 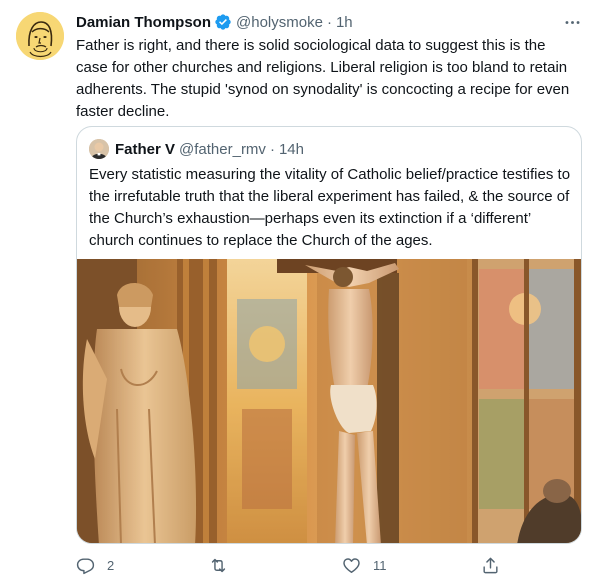 I want to click on verified-badge-icon, so click(x=223, y=22).